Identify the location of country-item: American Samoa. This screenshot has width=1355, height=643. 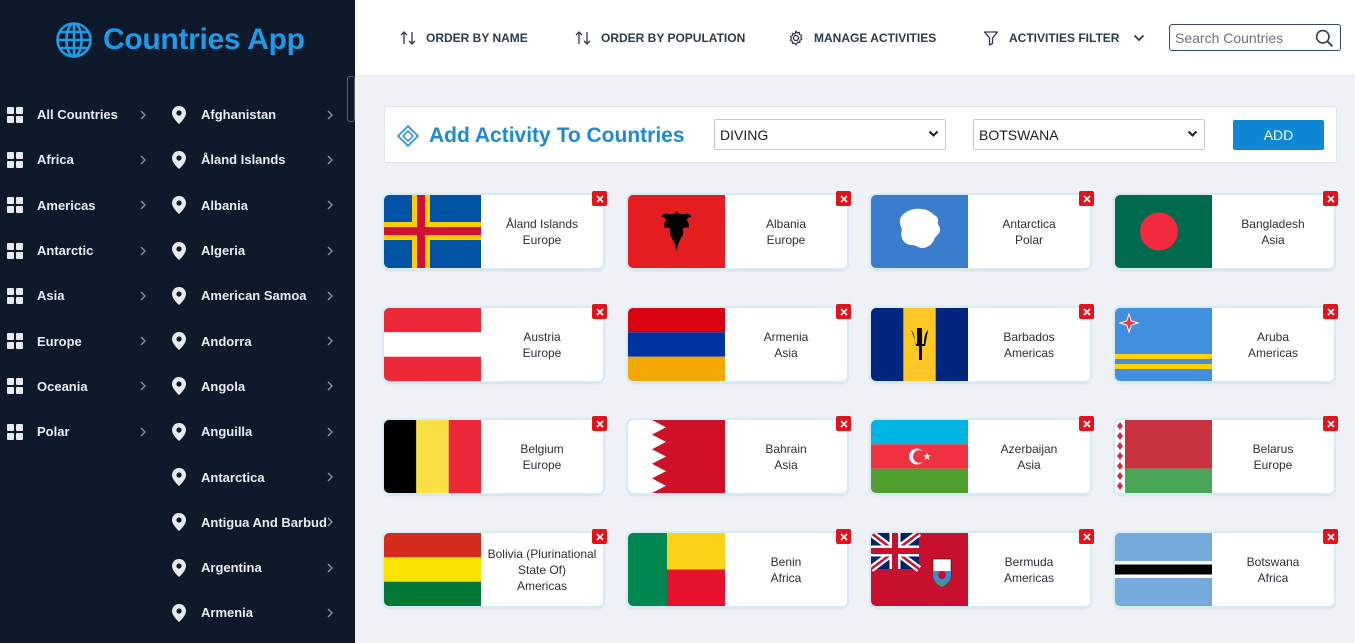
(255, 295).